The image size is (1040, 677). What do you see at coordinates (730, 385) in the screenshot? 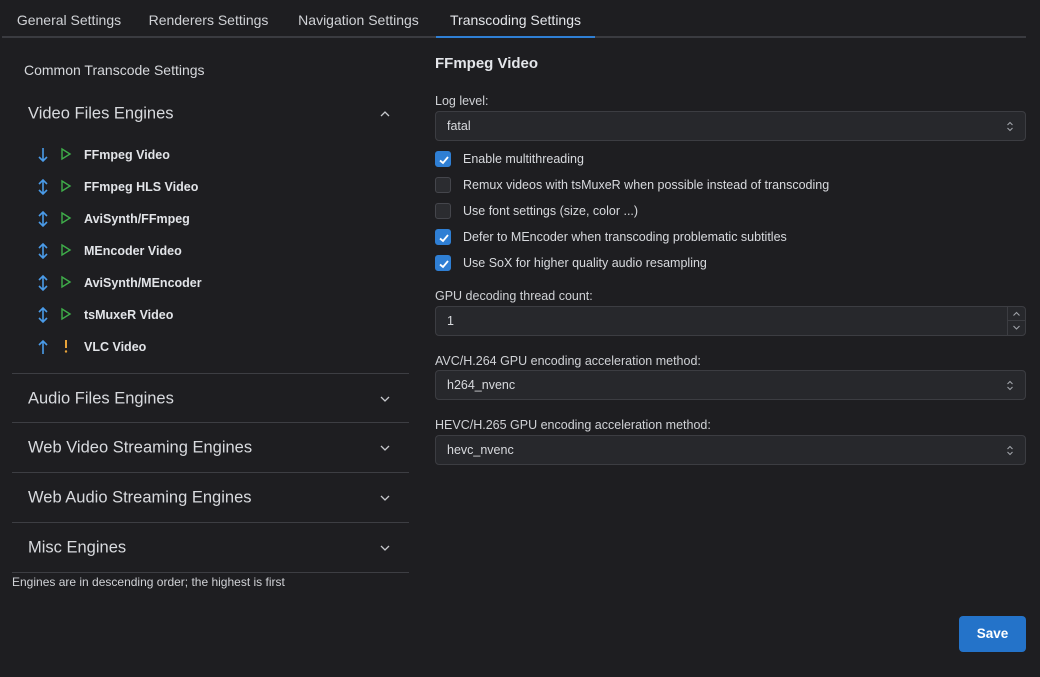
I see `avc-method-select: h264_nvenc` at bounding box center [730, 385].